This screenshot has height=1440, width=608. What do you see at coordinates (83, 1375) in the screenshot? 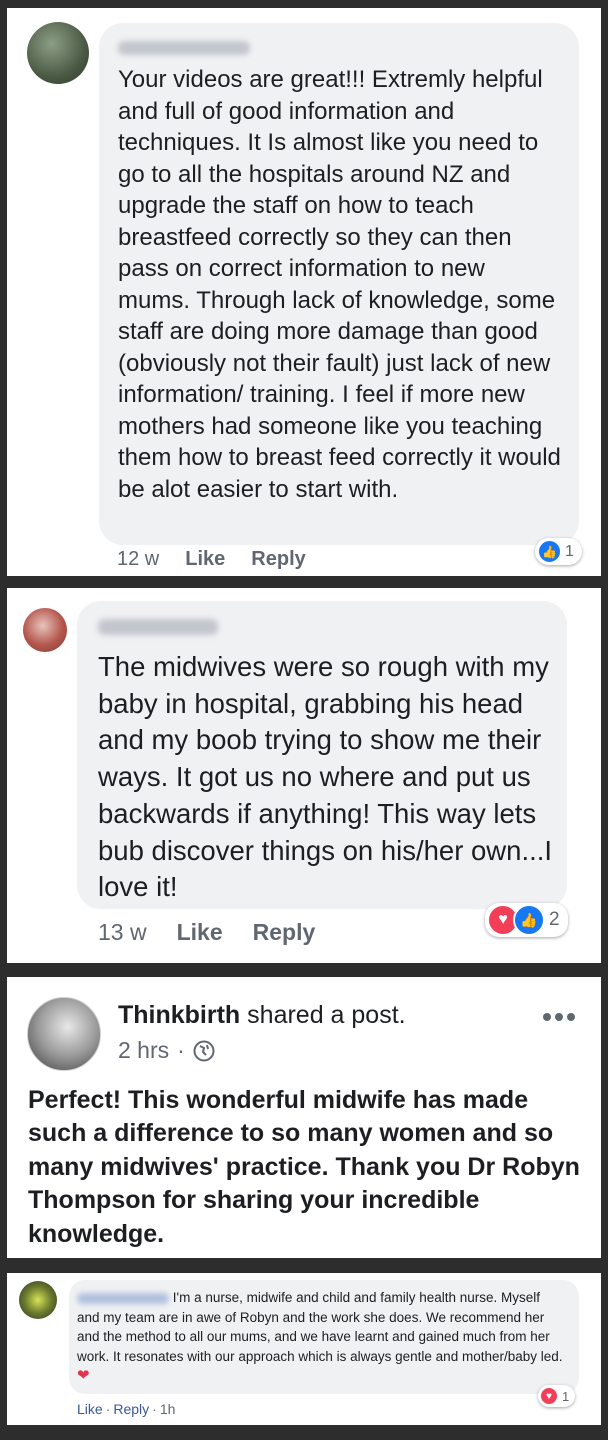
I see `two-hearts-icon: ❤` at bounding box center [83, 1375].